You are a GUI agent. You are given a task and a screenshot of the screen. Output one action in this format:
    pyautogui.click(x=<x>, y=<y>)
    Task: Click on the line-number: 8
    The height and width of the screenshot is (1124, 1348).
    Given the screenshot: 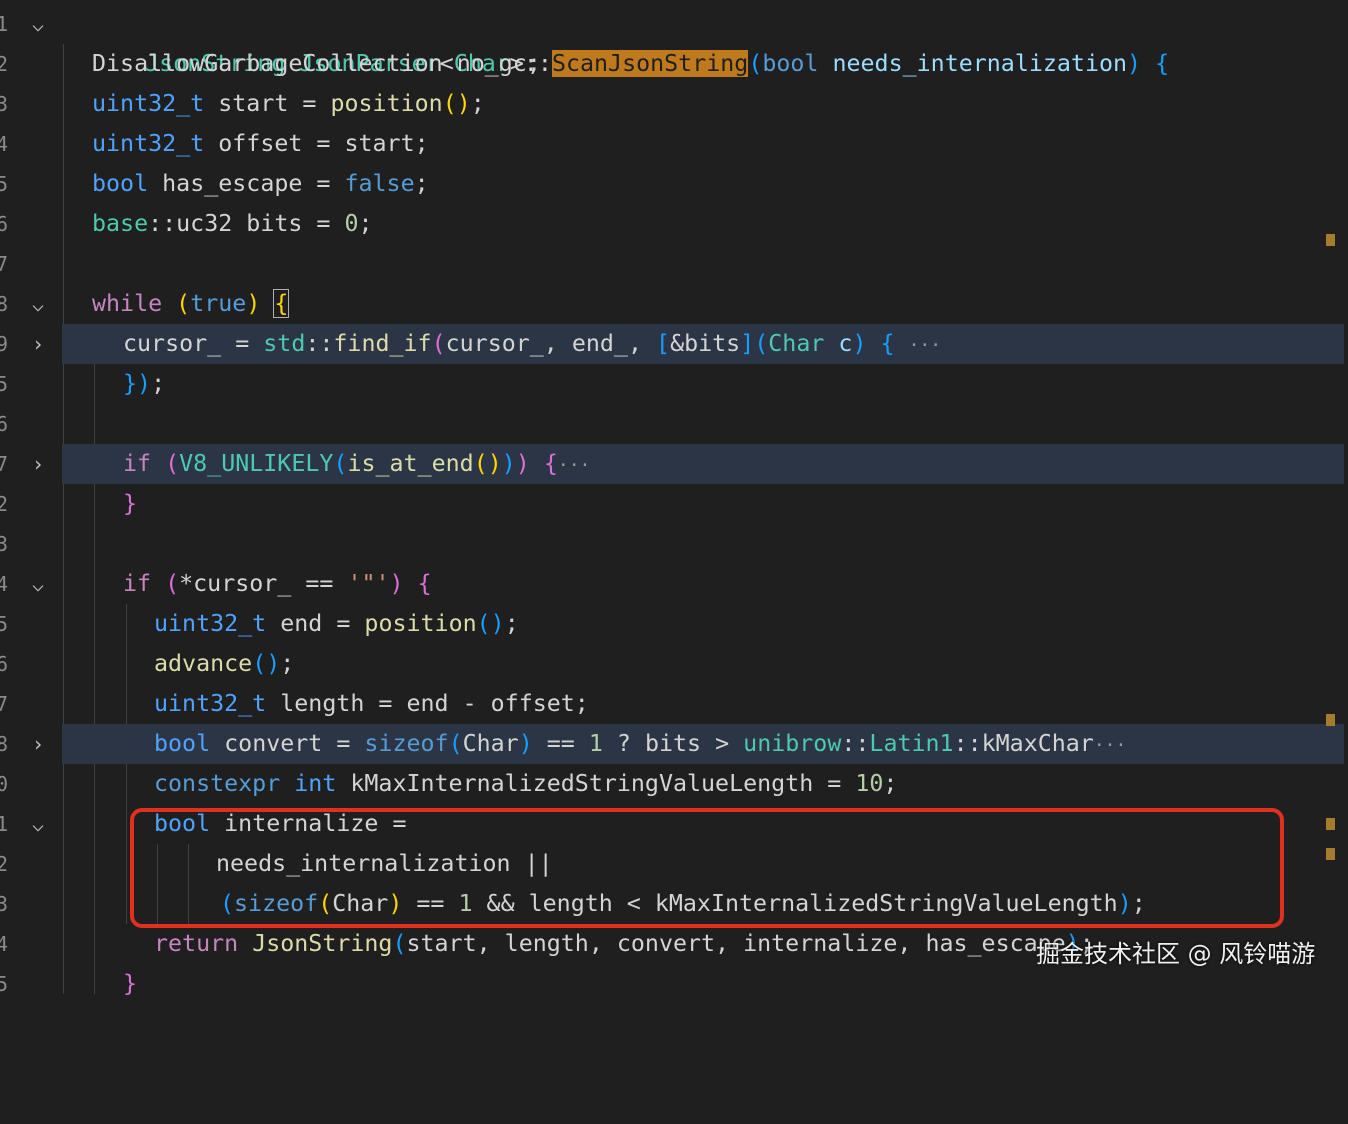 What is the action you would take?
    pyautogui.click(x=4, y=744)
    